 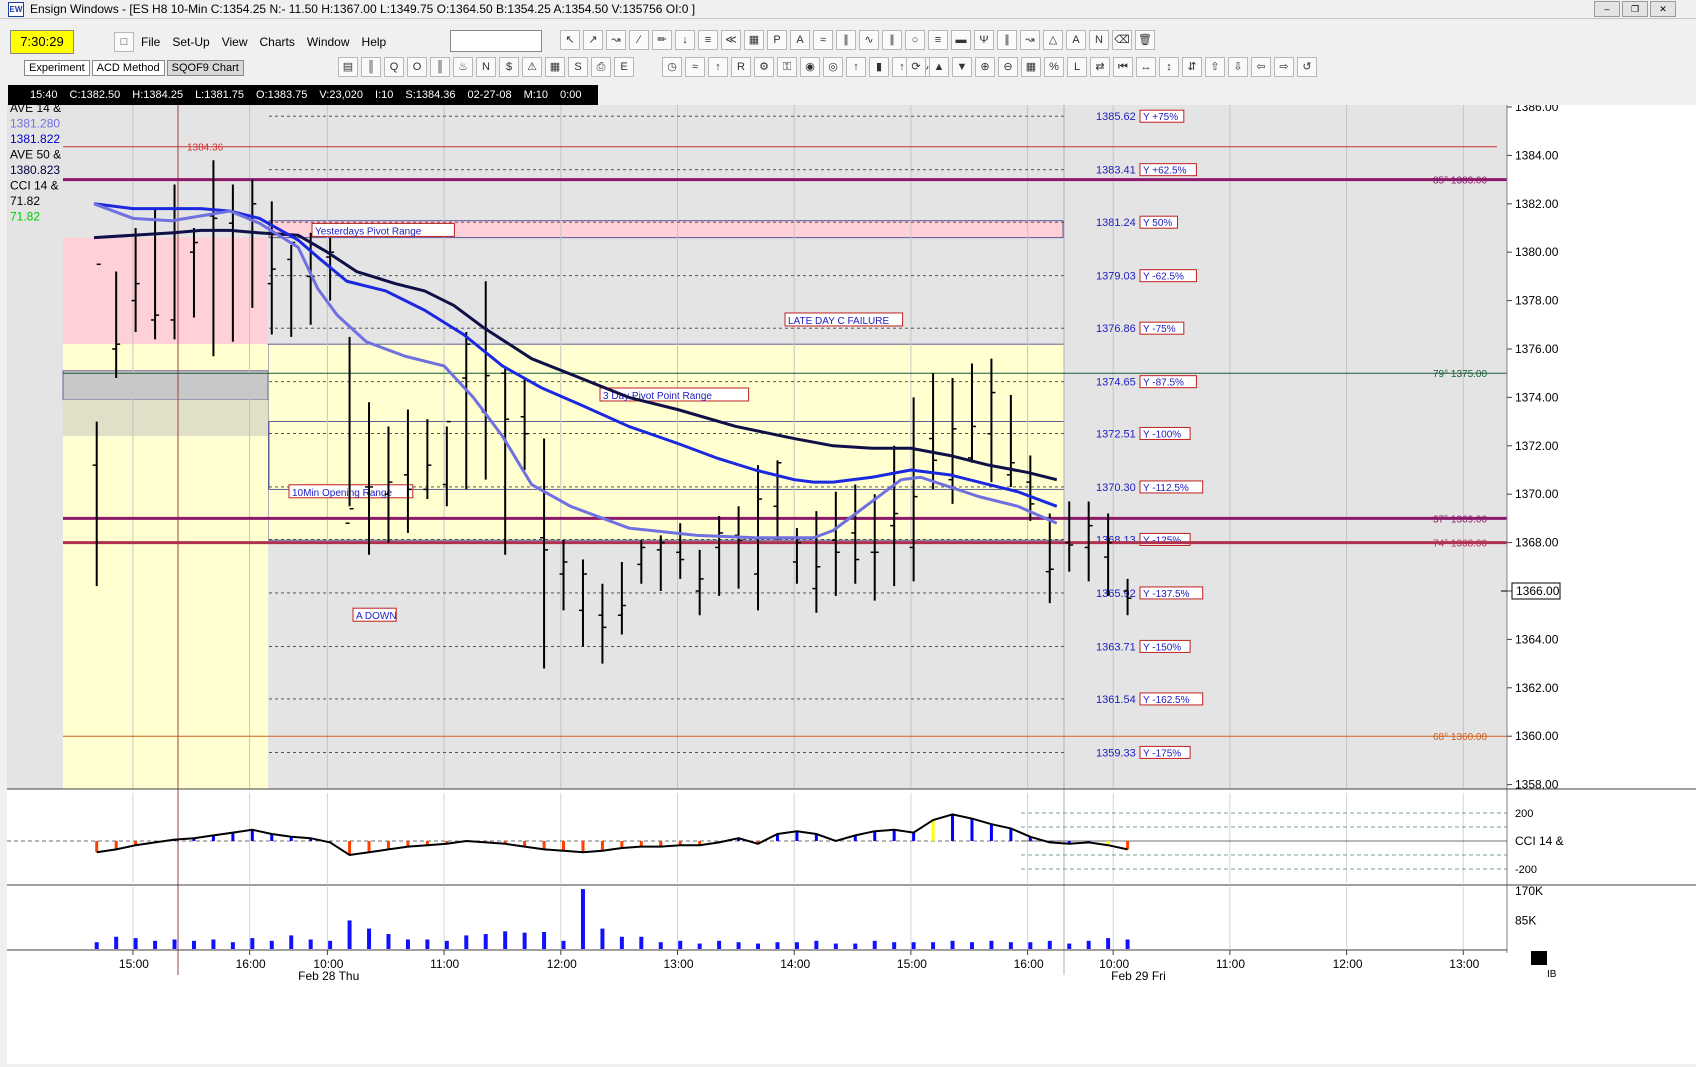 I want to click on price-tick-label: 1370.00, so click(x=1537, y=494).